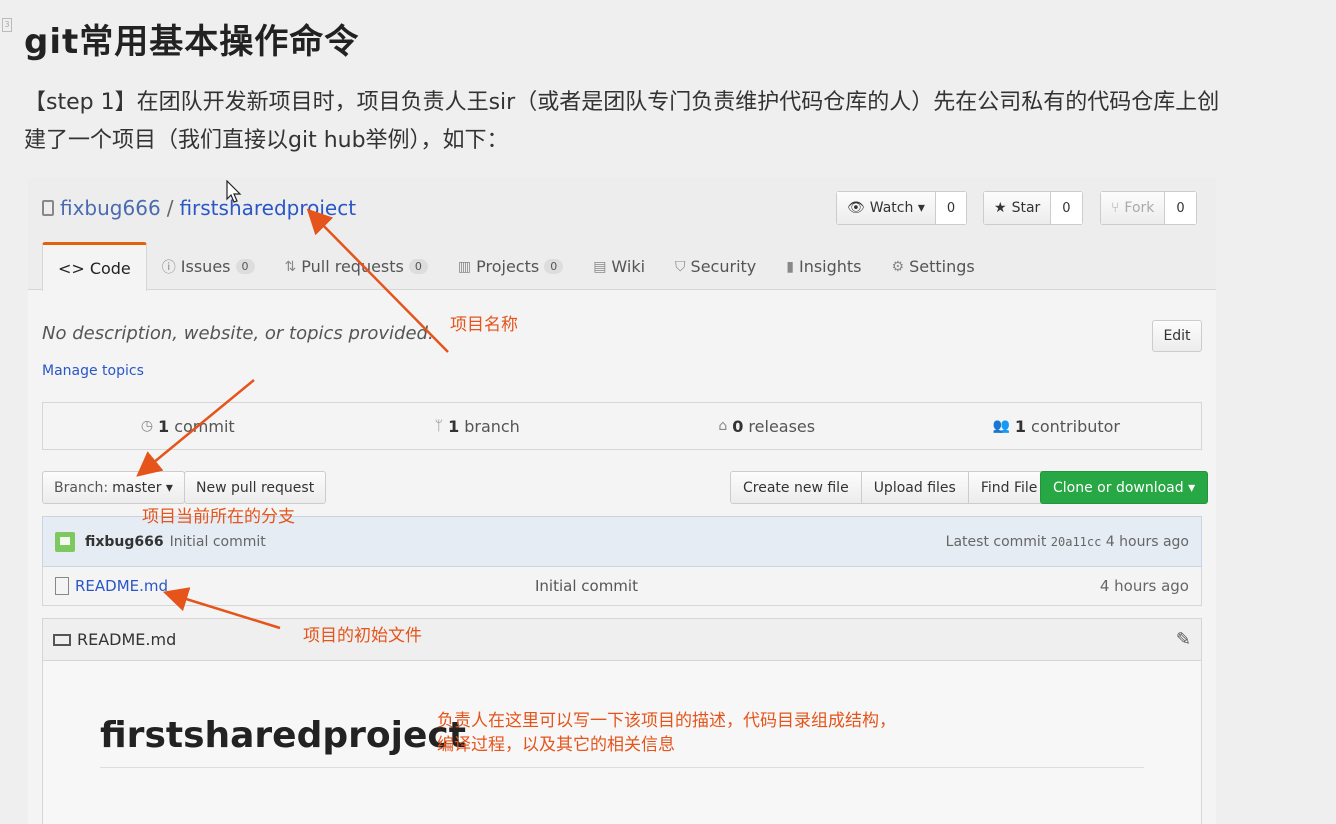 This screenshot has width=1336, height=824. I want to click on branch-select-label: Branch:, so click(81, 487).